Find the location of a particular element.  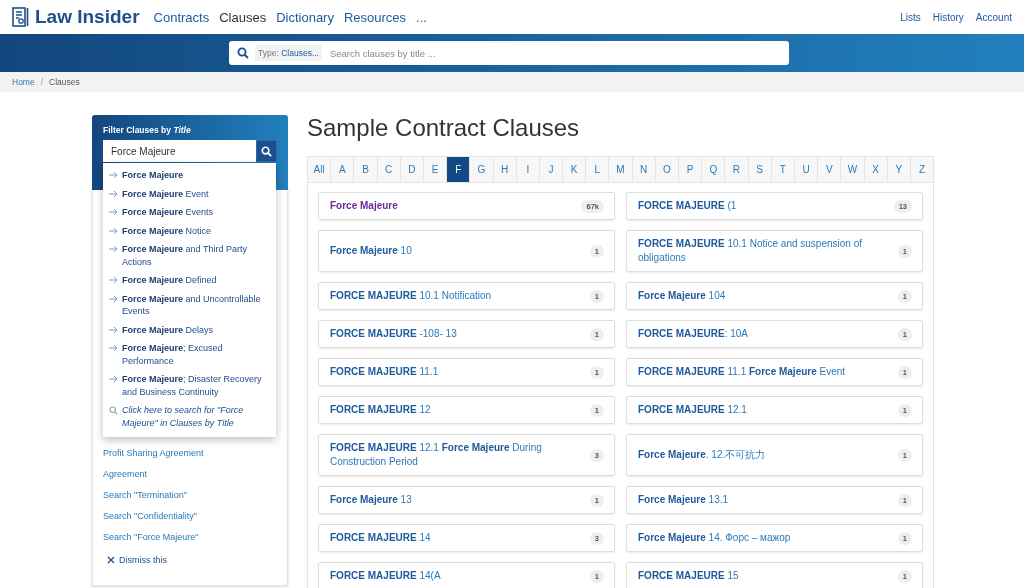

letter-tab: T is located at coordinates (783, 169).